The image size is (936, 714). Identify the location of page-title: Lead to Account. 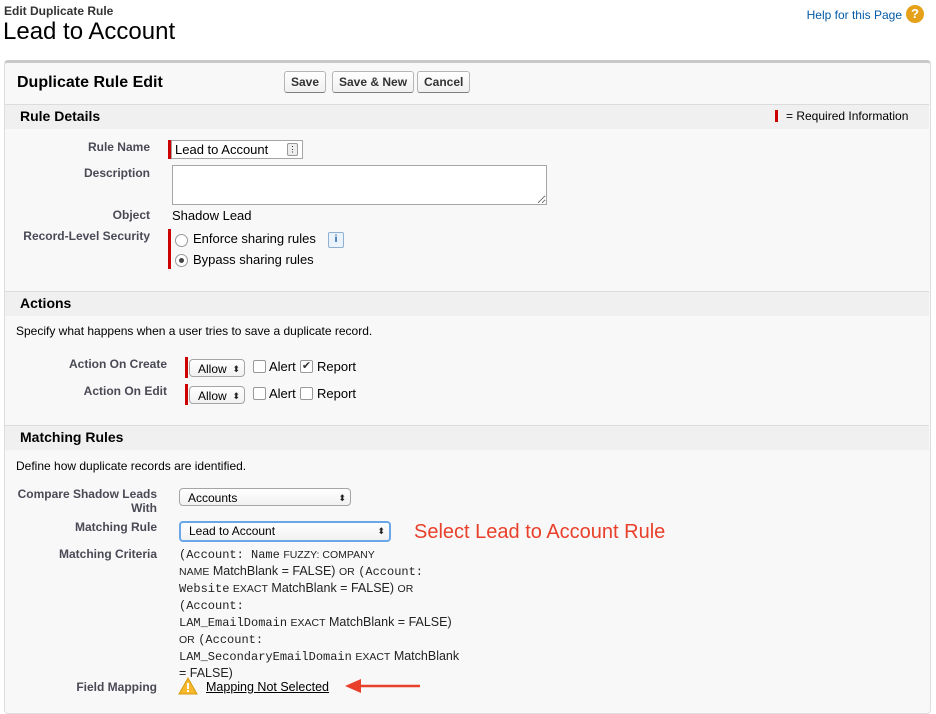
(89, 31).